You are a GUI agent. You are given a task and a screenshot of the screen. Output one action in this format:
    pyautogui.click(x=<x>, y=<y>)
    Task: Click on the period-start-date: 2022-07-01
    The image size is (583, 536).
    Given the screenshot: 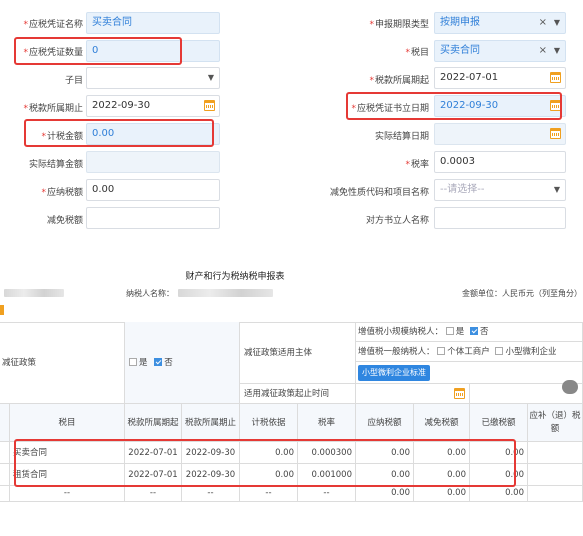 What is the action you would take?
    pyautogui.click(x=500, y=78)
    